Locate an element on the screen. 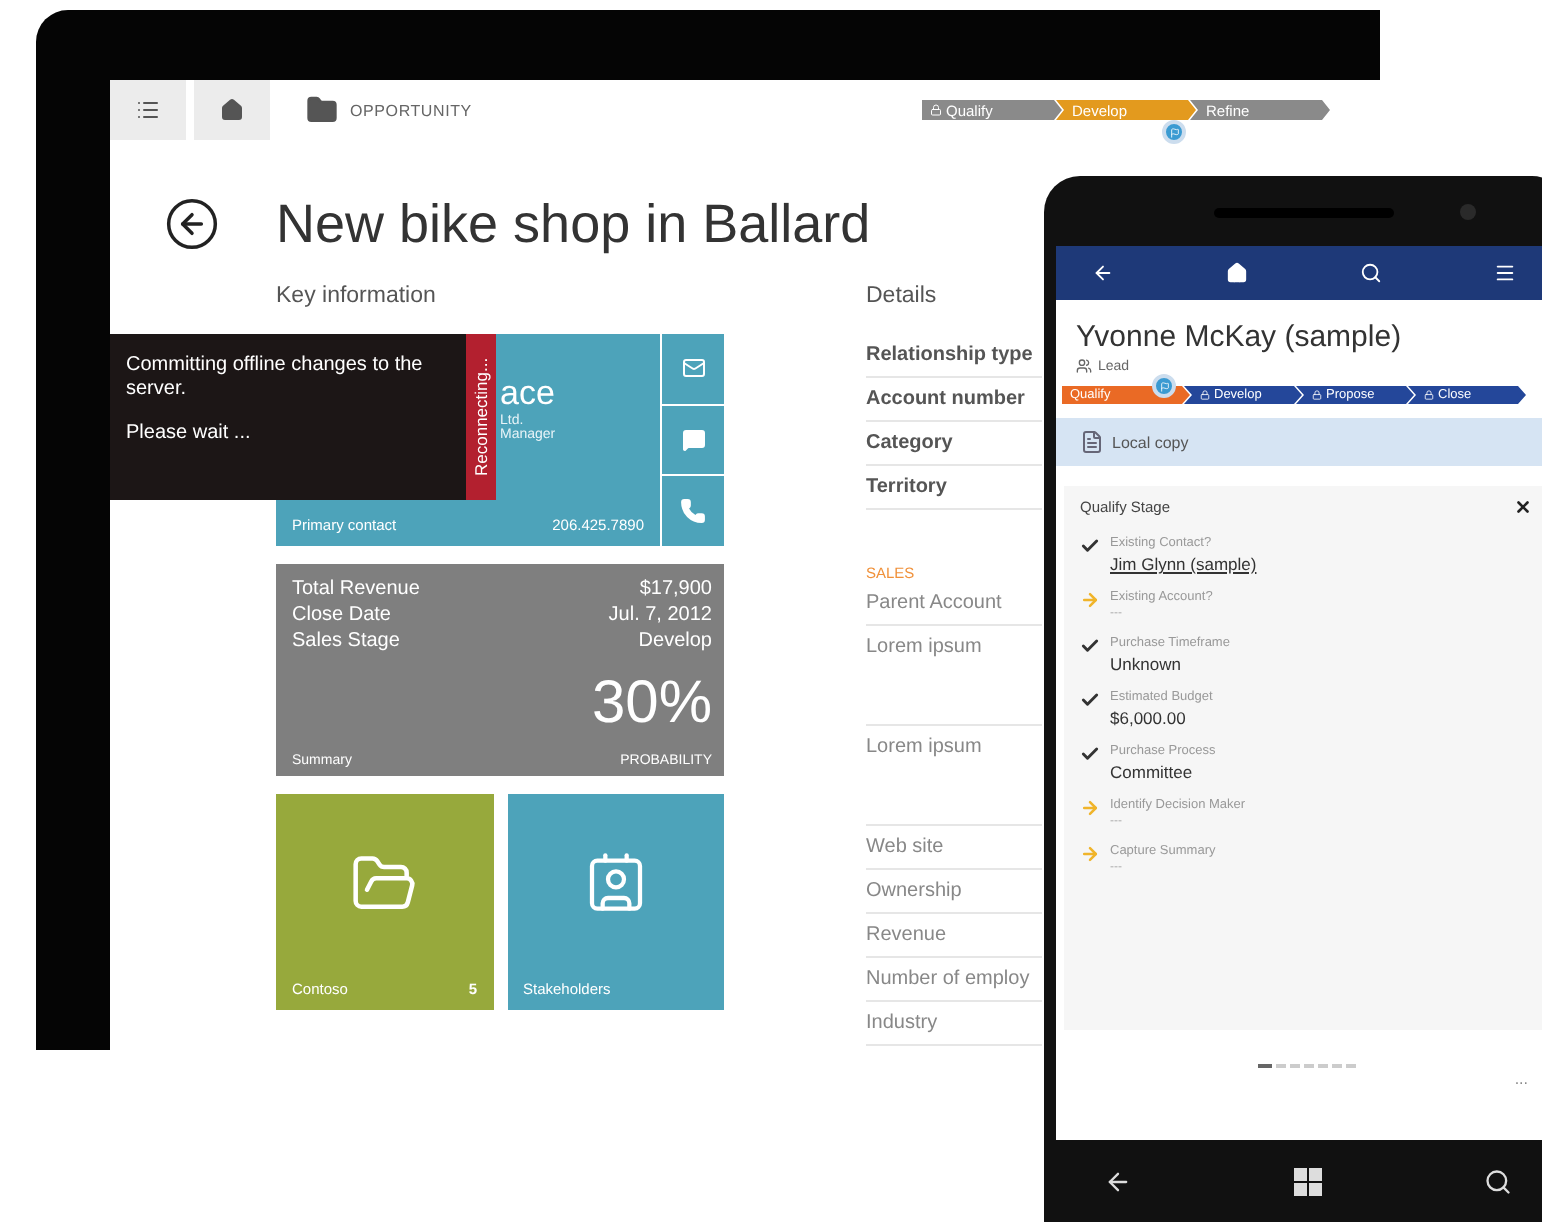 Image resolution: width=1542 pixels, height=1222 pixels. summary-label: Total Revenue is located at coordinates (356, 589).